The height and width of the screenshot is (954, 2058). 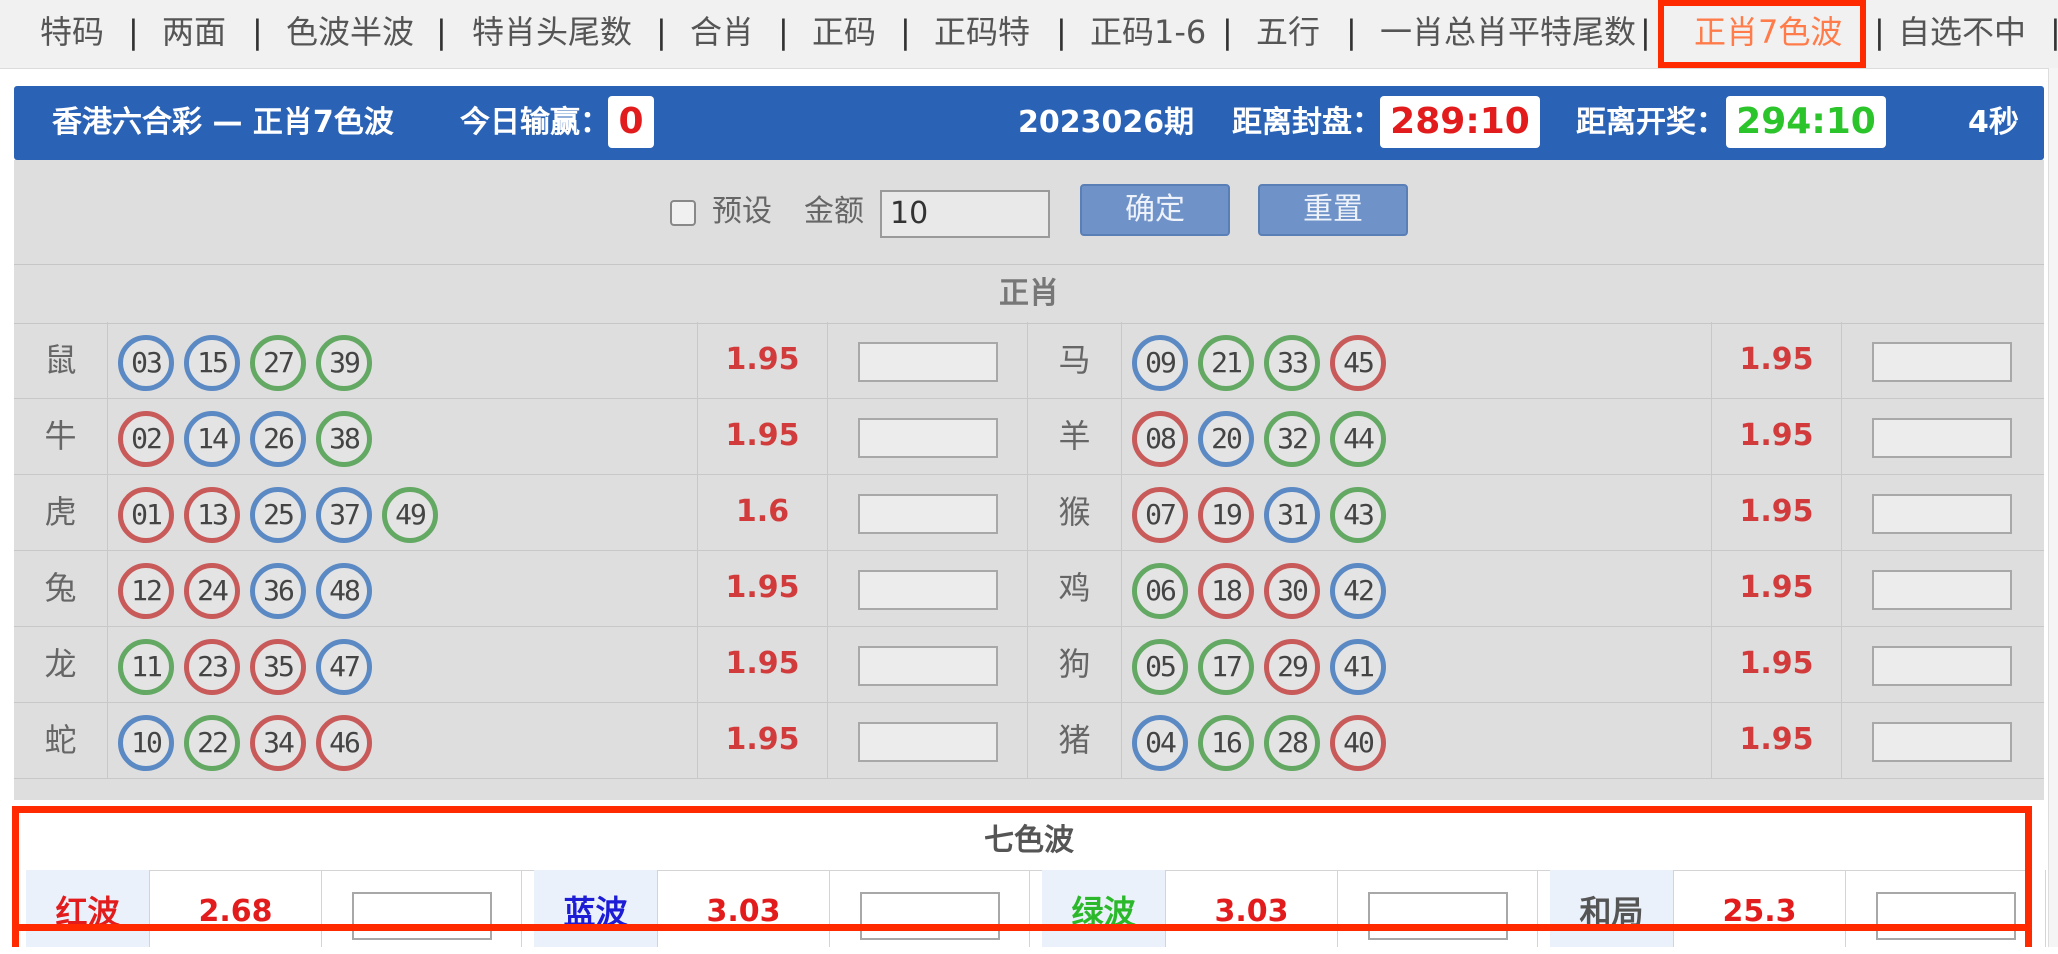 What do you see at coordinates (1358, 439) in the screenshot?
I see `number-ball: 44` at bounding box center [1358, 439].